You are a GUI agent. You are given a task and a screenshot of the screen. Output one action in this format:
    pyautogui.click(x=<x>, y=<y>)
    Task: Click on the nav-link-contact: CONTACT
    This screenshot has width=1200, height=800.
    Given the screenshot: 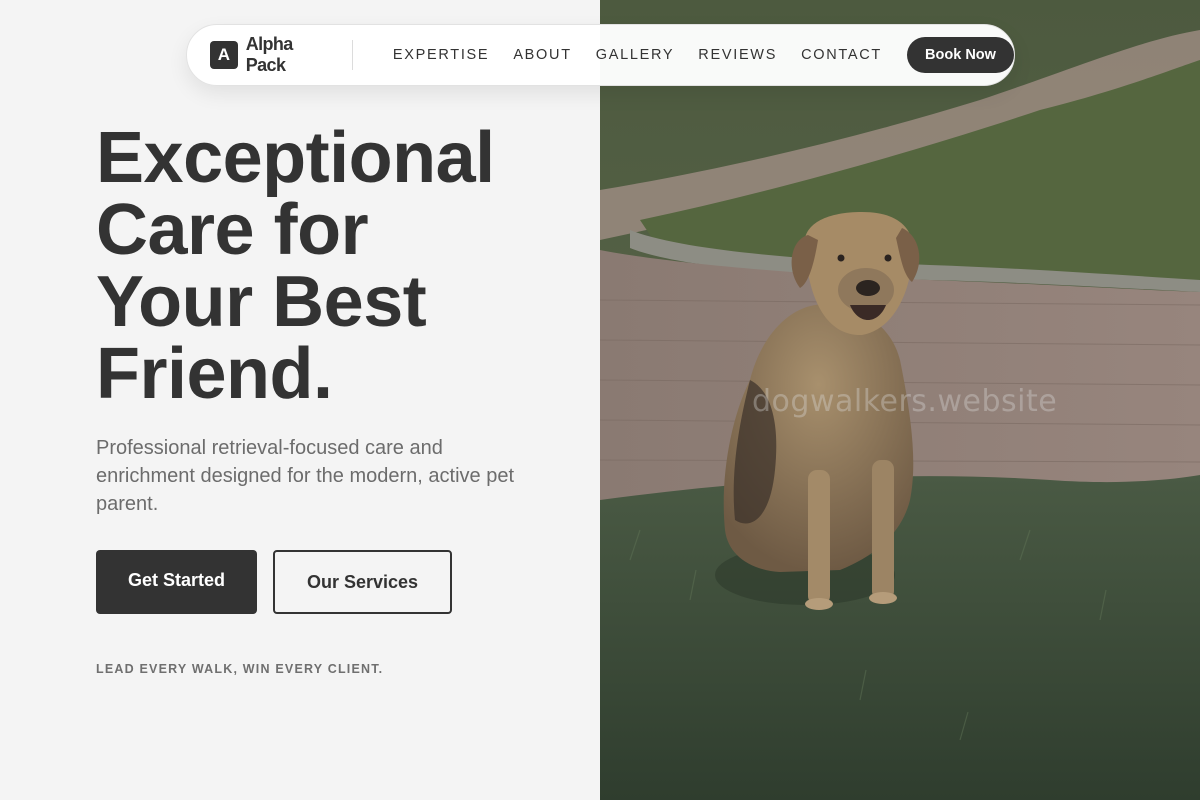 What is the action you would take?
    pyautogui.click(x=841, y=55)
    